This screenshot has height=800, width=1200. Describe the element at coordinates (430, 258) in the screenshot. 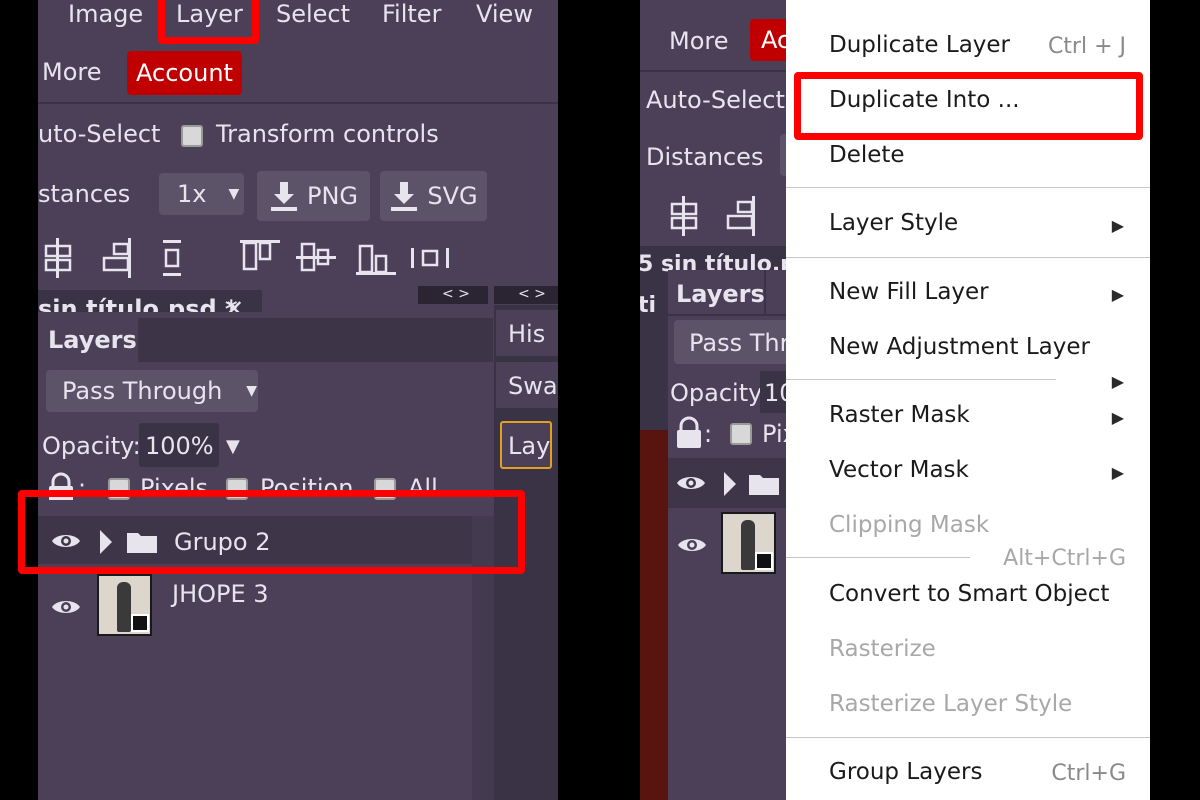

I see `distribute-horizontal-icon` at that location.